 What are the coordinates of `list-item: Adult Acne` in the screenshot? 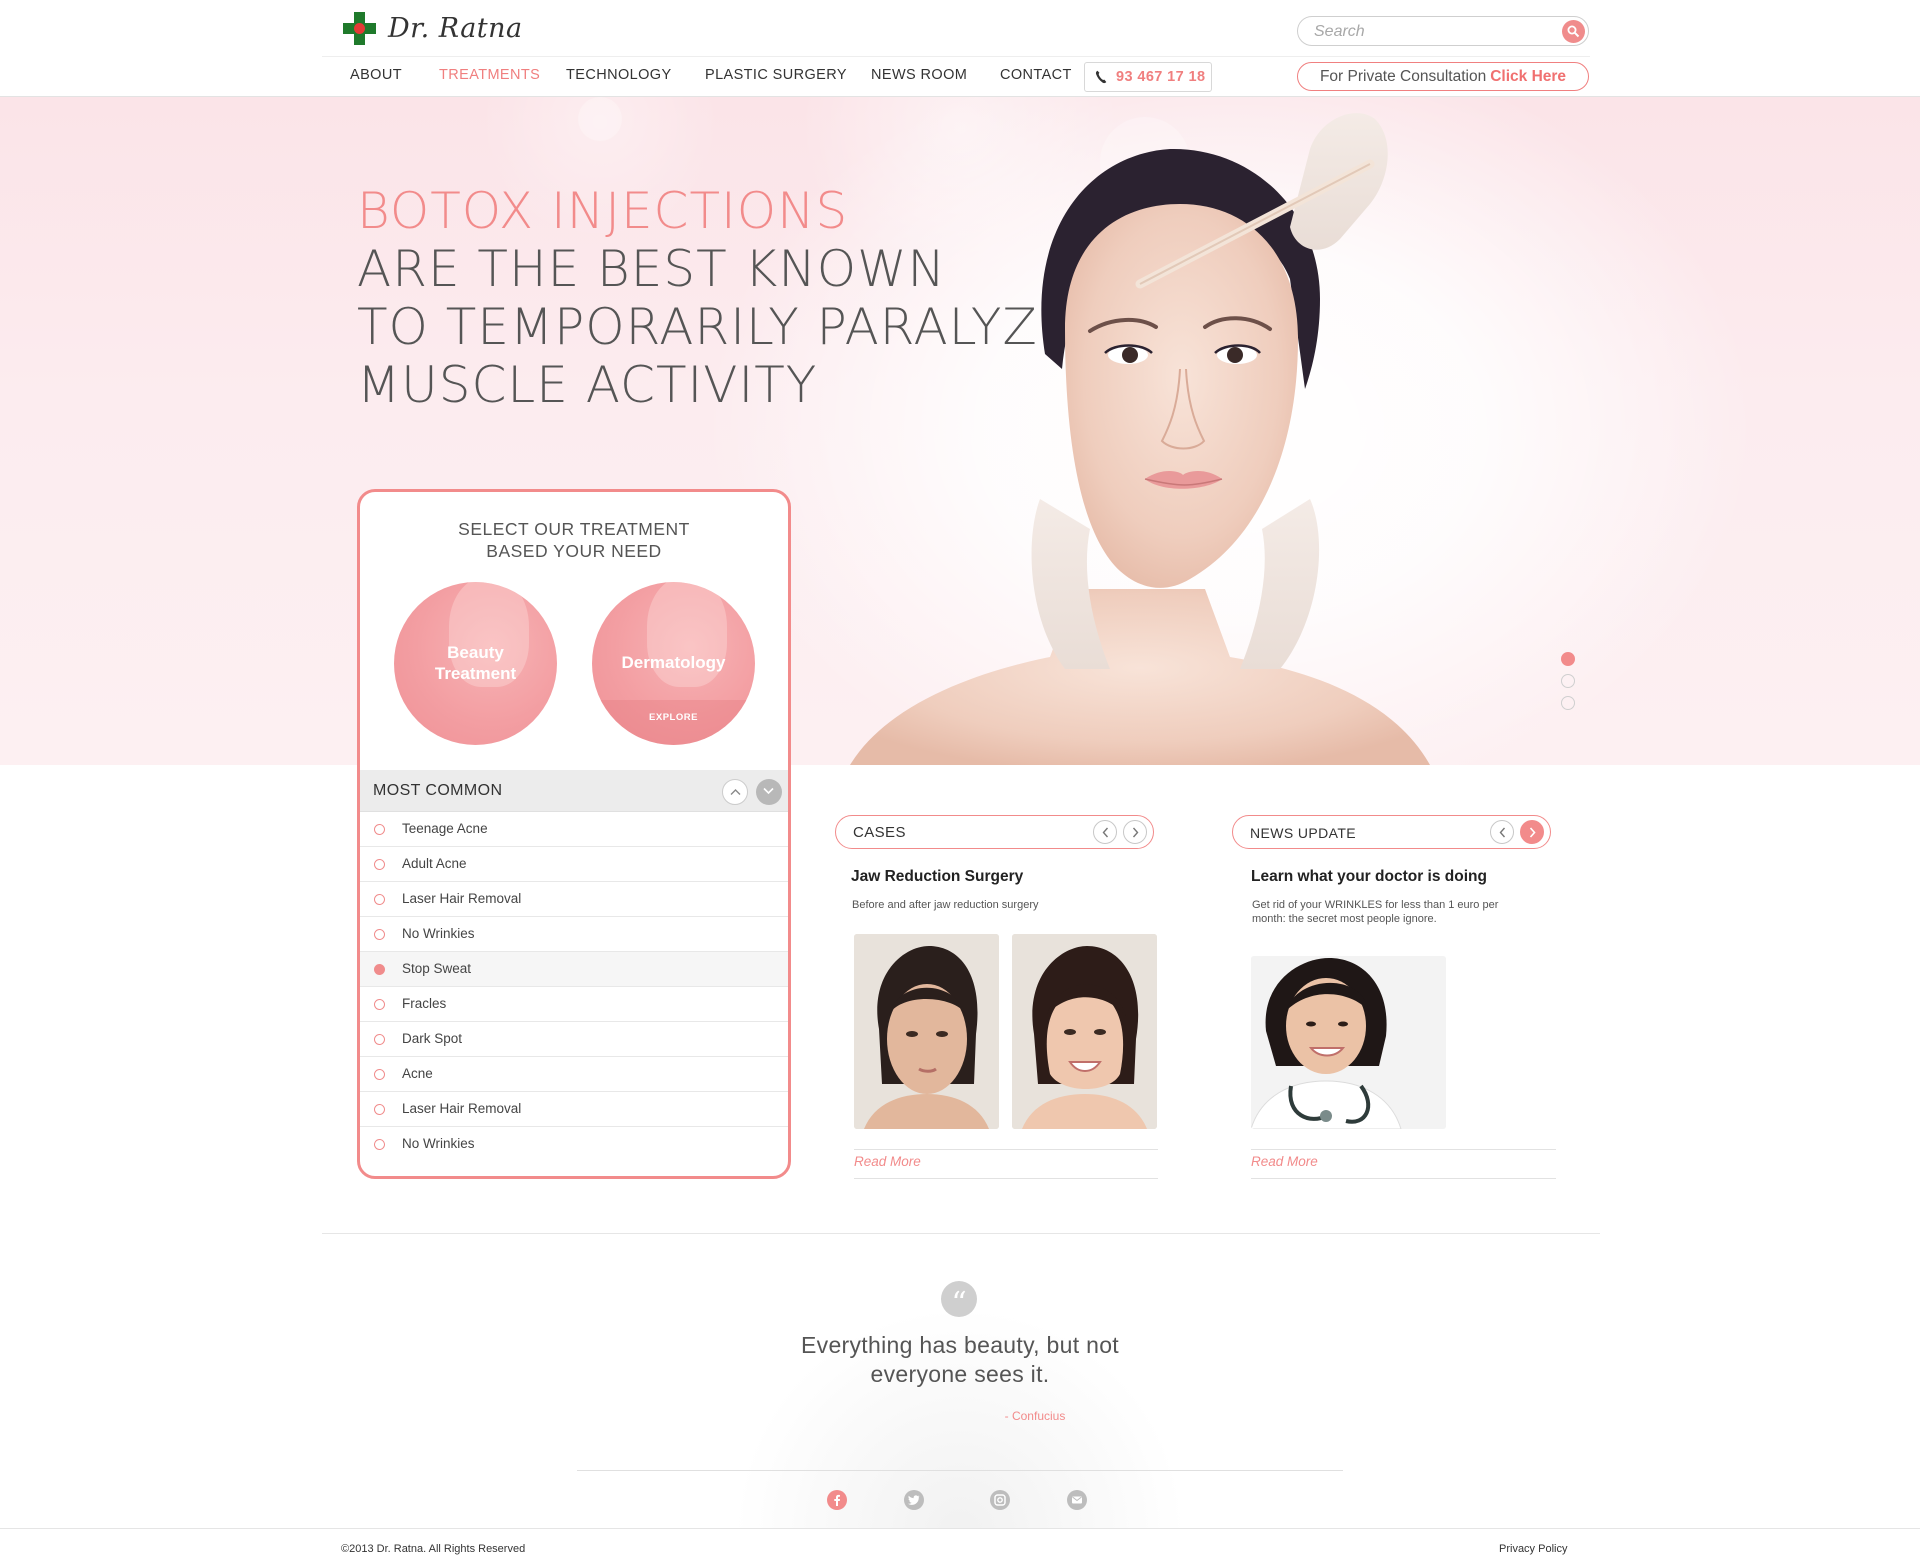 It's located at (574, 864).